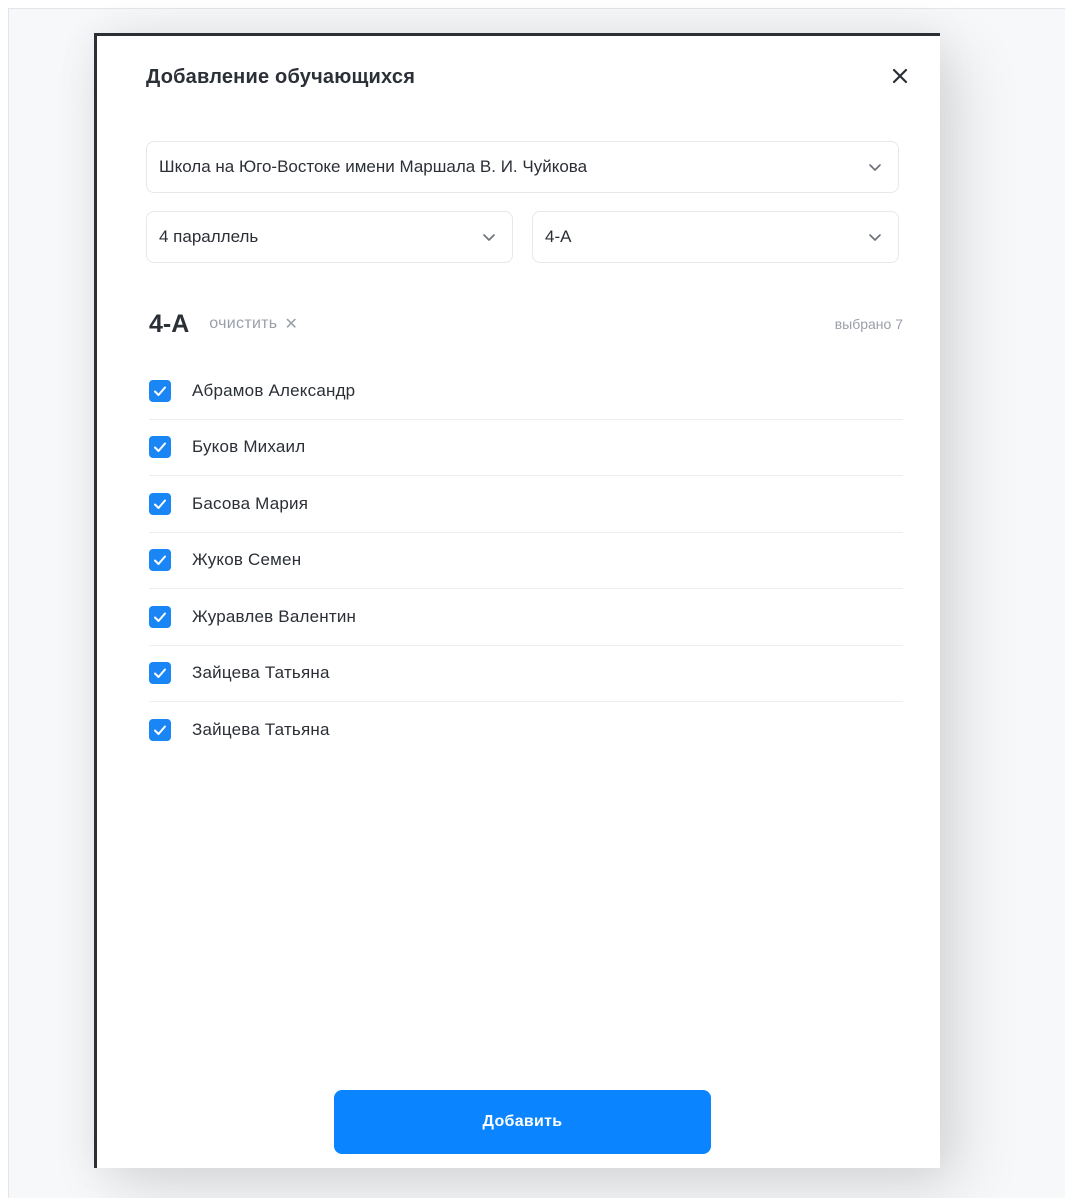 This screenshot has height=1198, width=1065. I want to click on clear-label: очистить, so click(243, 323).